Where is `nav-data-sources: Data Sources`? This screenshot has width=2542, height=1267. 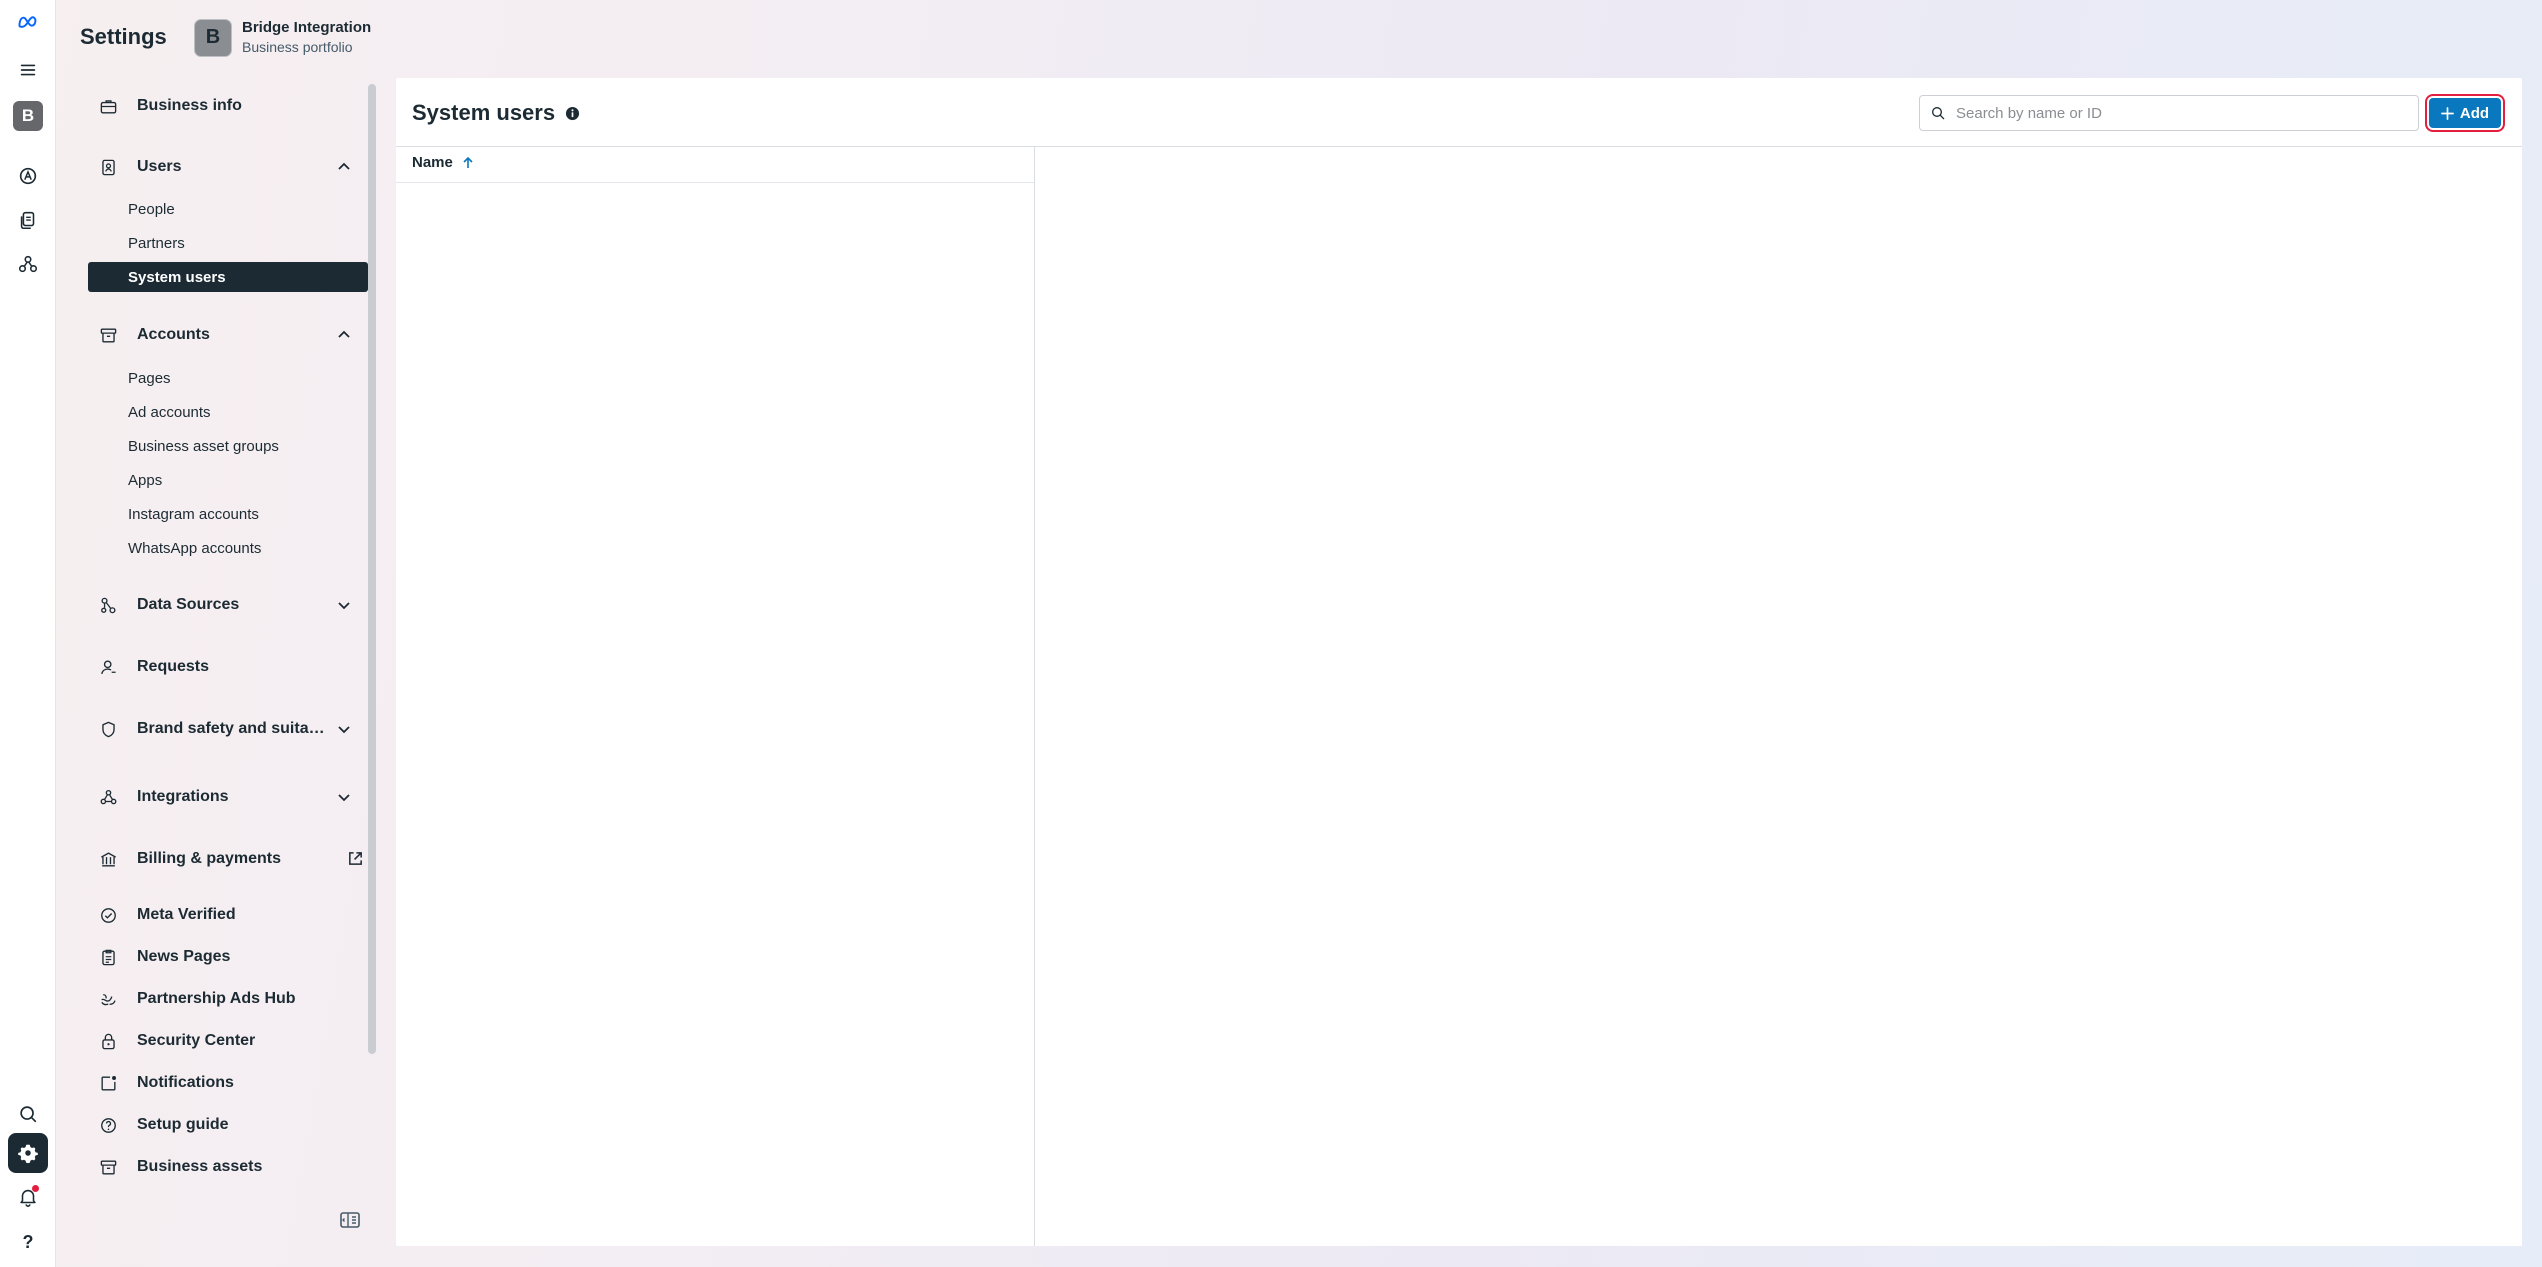 nav-data-sources: Data Sources is located at coordinates (228, 605).